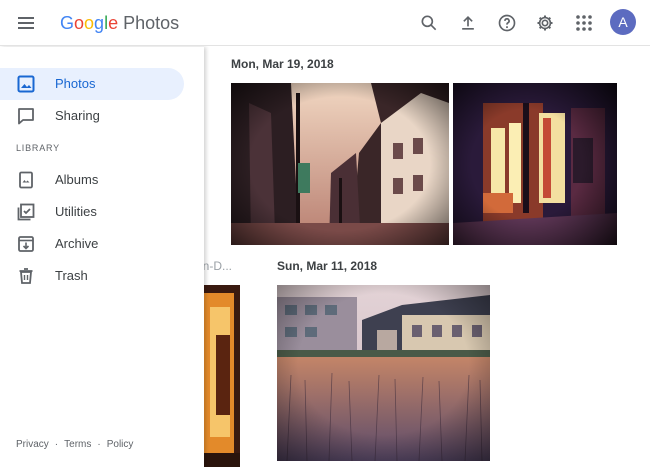 Image resolution: width=650 pixels, height=467 pixels. I want to click on photo-houses-field, so click(383, 373).